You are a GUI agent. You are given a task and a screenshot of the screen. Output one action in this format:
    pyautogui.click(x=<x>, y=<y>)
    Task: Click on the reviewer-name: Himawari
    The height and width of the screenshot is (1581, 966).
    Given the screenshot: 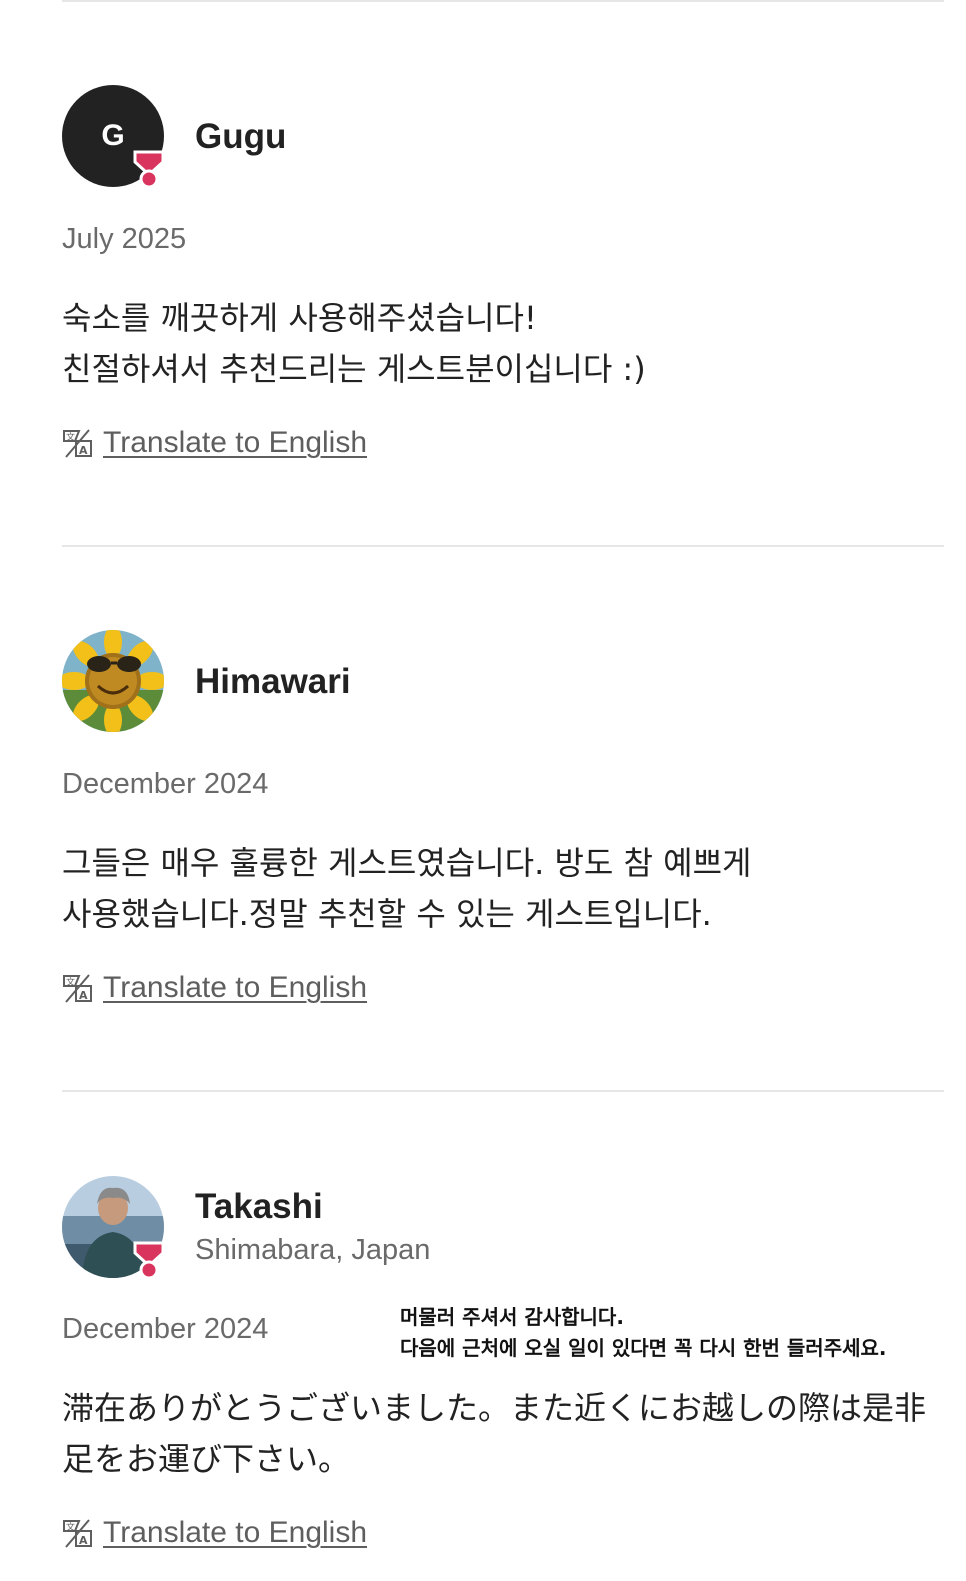 What is the action you would take?
    pyautogui.click(x=273, y=681)
    